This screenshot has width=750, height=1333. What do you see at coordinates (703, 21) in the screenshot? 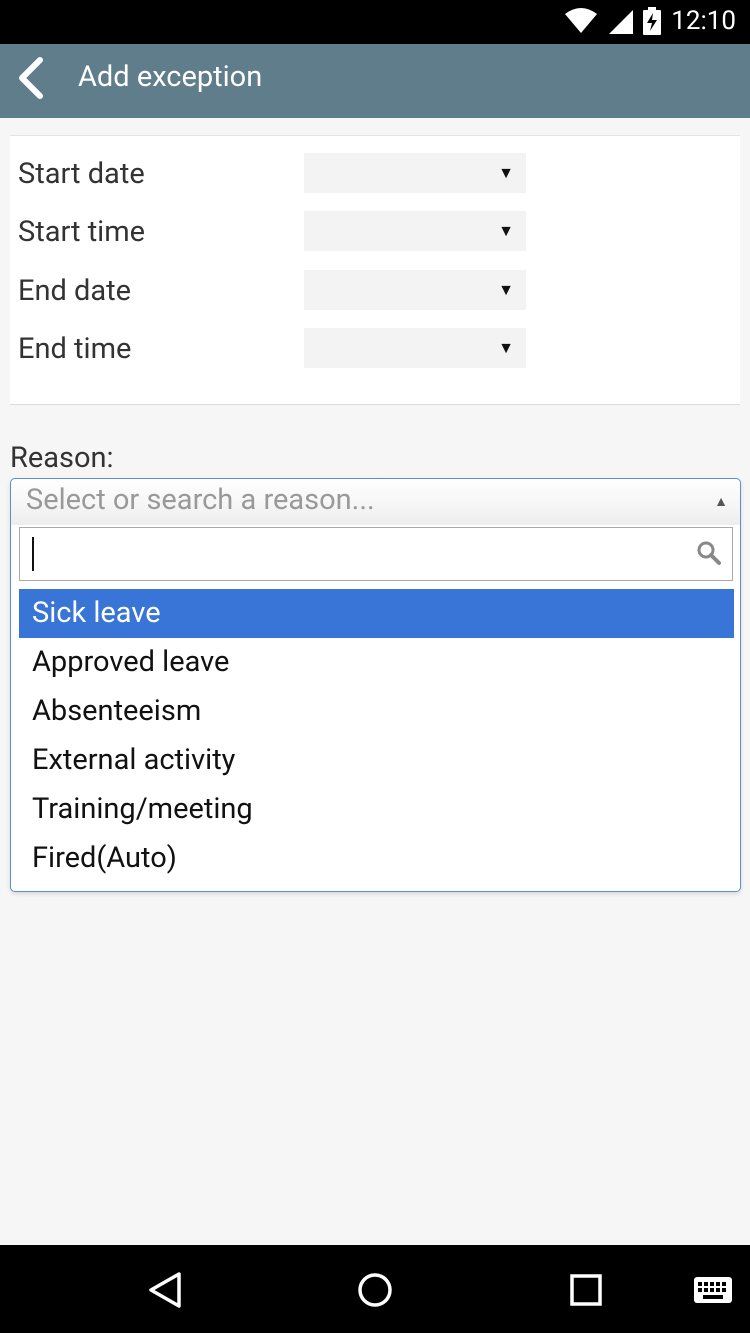
I see `status-time: 12:10` at bounding box center [703, 21].